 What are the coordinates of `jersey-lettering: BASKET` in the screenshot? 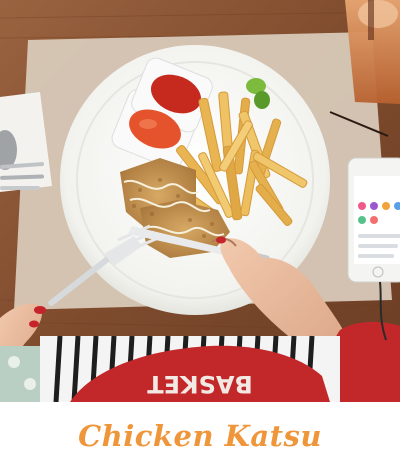 It's located at (200, 384).